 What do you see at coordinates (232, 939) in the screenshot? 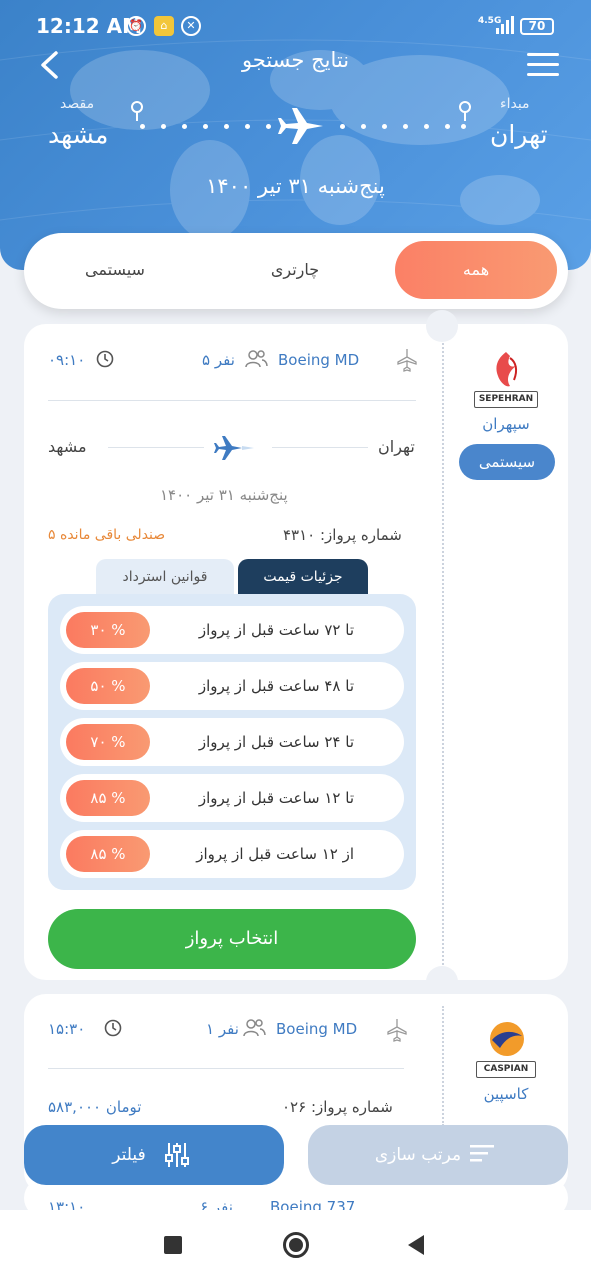
I see `select-flight-button: انتخاب پرواز` at bounding box center [232, 939].